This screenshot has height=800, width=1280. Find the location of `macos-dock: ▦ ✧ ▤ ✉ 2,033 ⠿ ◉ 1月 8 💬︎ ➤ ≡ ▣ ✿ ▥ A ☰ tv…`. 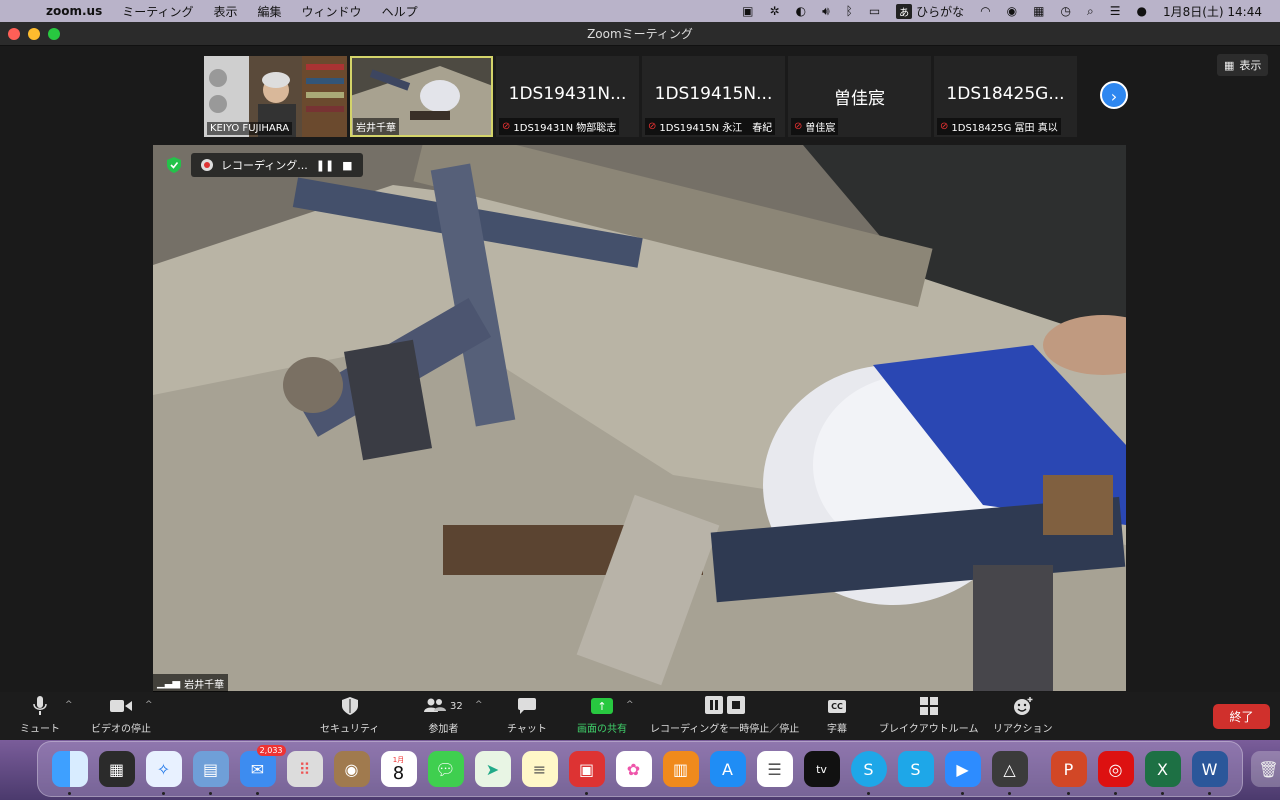

macos-dock: ▦ ✧ ▤ ✉ 2,033 ⠿ ◉ 1月 8 💬︎ ➤ ≡ ▣ ✿ ▥ A ☰ tv… is located at coordinates (658, 769).